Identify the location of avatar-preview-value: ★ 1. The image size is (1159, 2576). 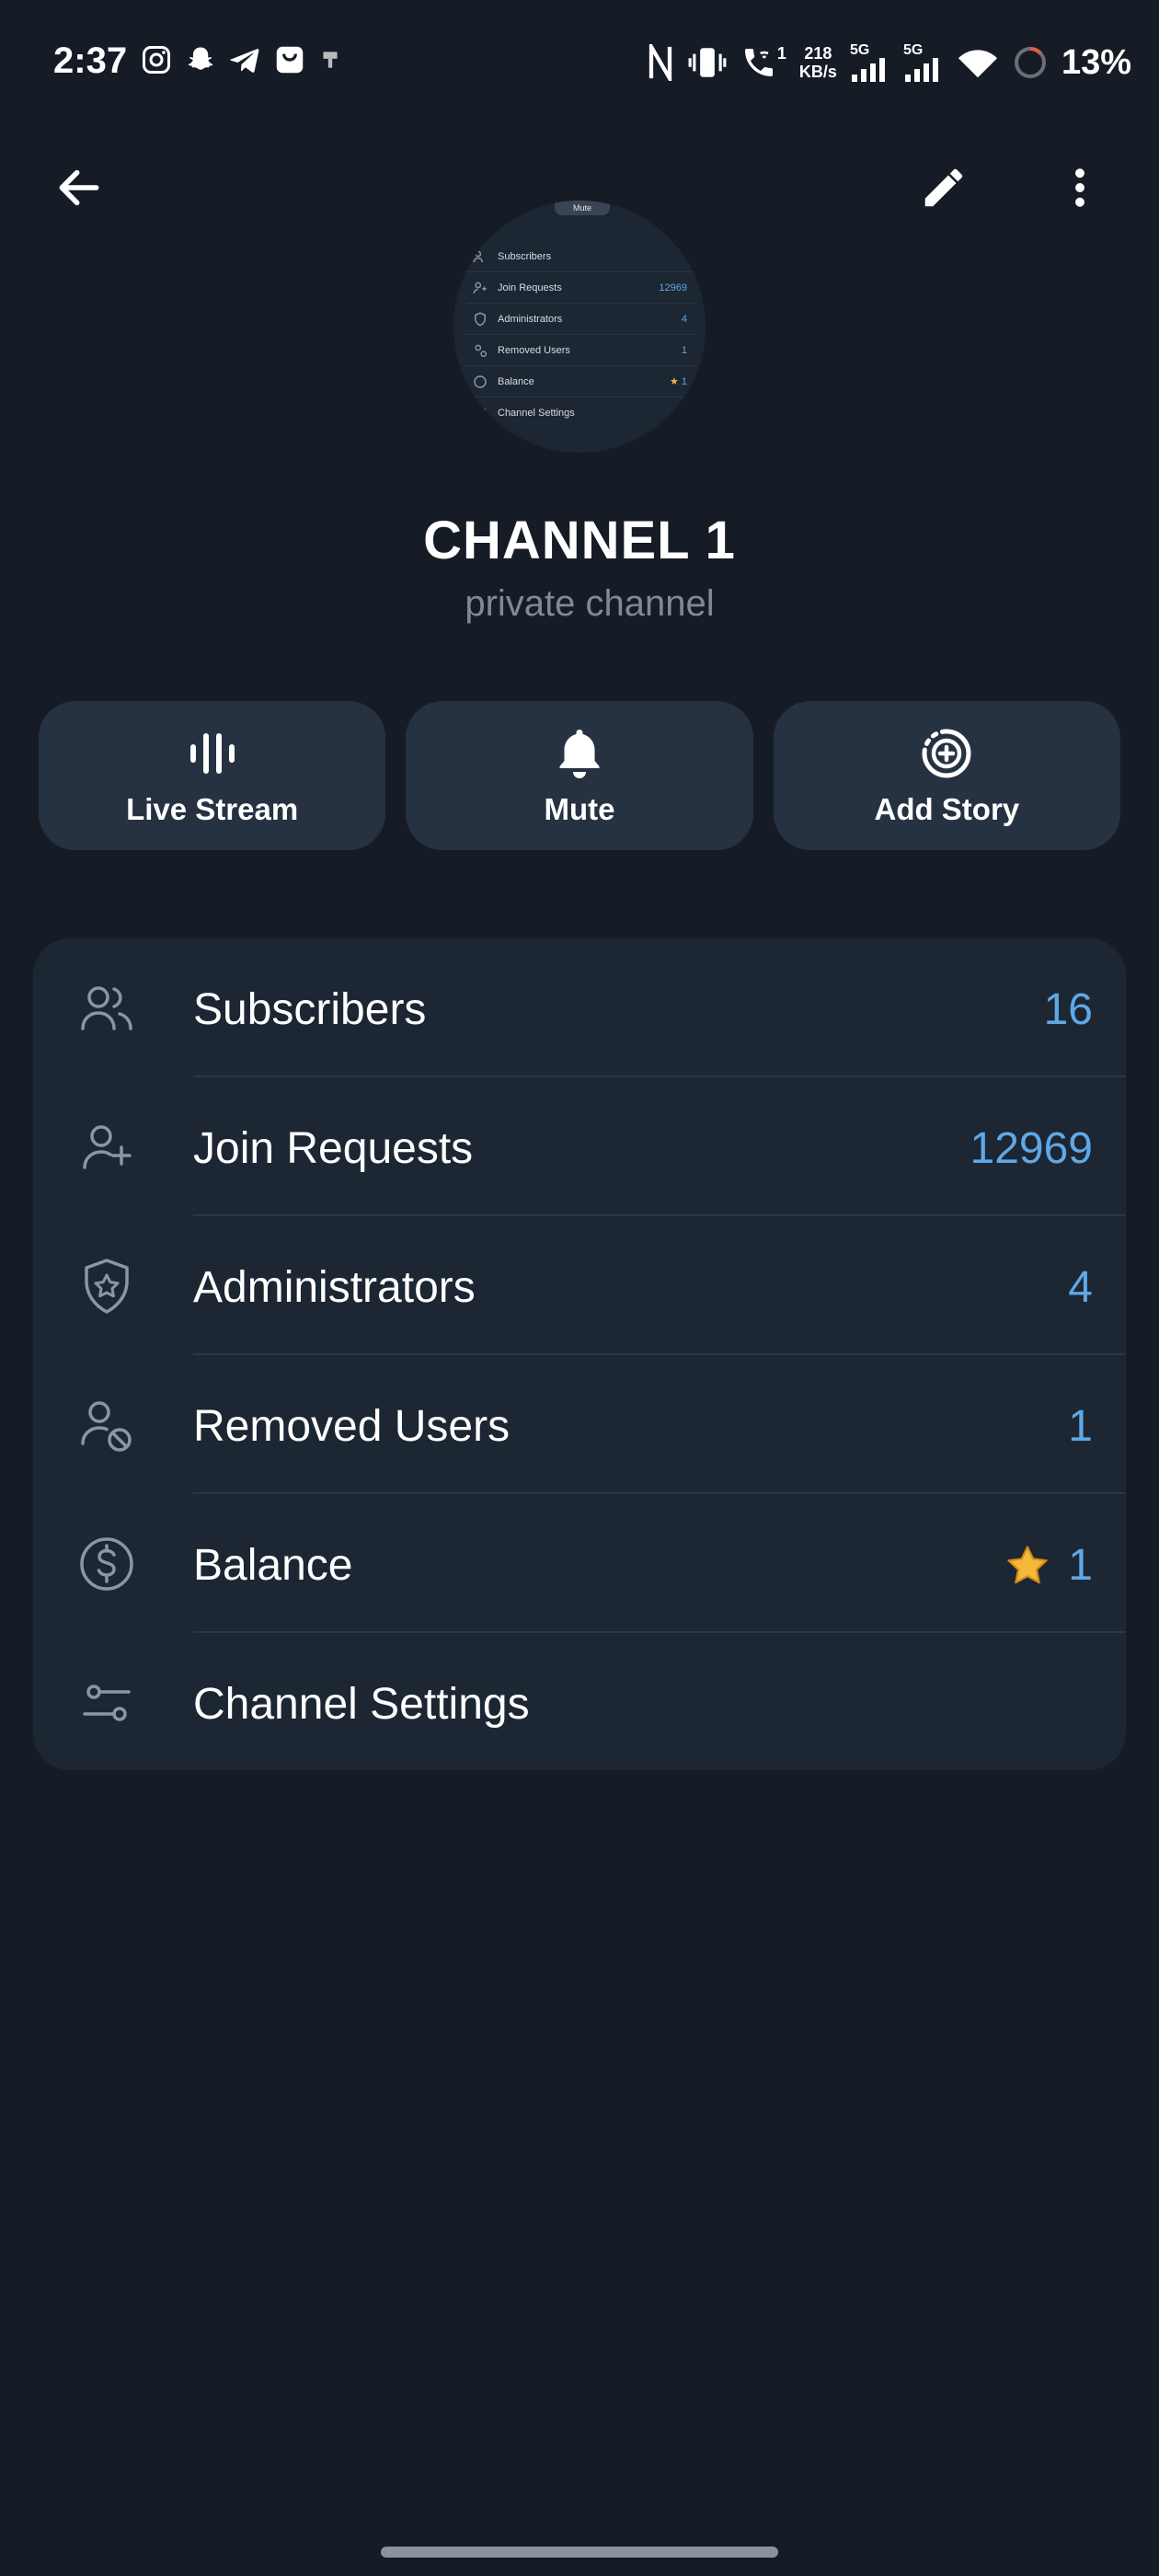
(678, 381).